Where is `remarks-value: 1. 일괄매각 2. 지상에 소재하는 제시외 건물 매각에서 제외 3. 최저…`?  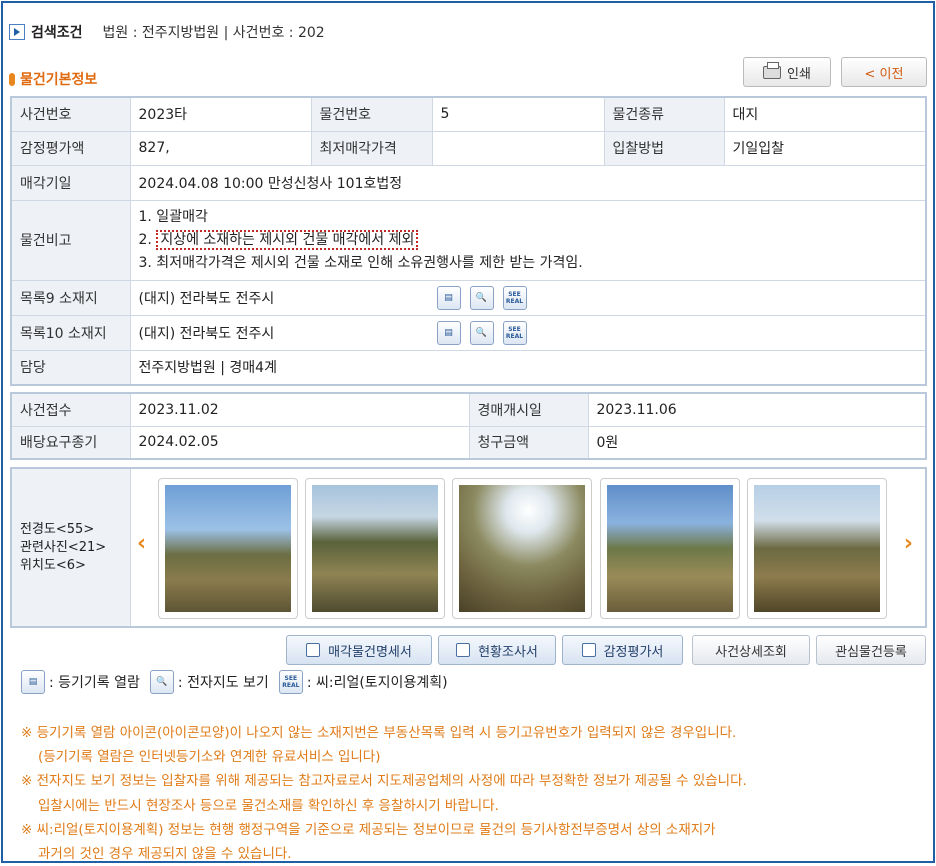 remarks-value: 1. 일괄매각 2. 지상에 소재하는 제시외 건물 매각에서 제외 3. 최저… is located at coordinates (528, 240).